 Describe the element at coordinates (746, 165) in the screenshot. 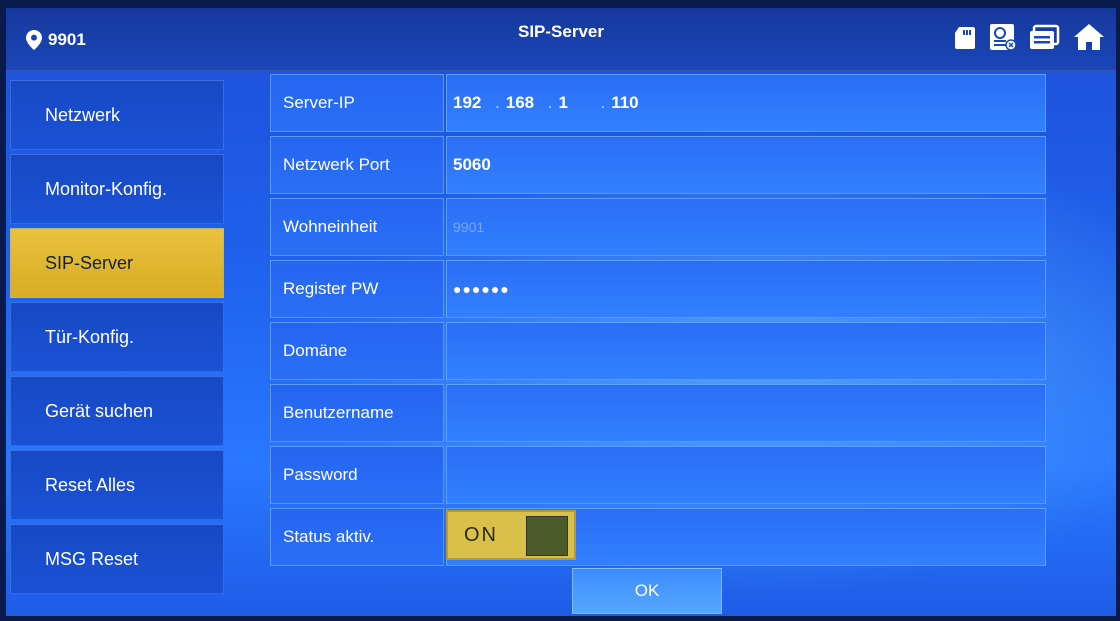

I see `port-field: 5060` at that location.